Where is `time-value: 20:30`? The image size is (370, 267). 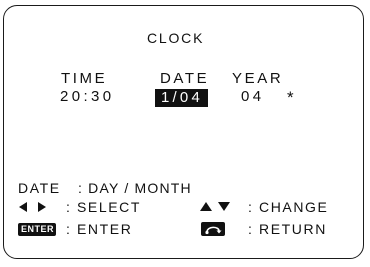 time-value: 20:30 is located at coordinates (87, 96).